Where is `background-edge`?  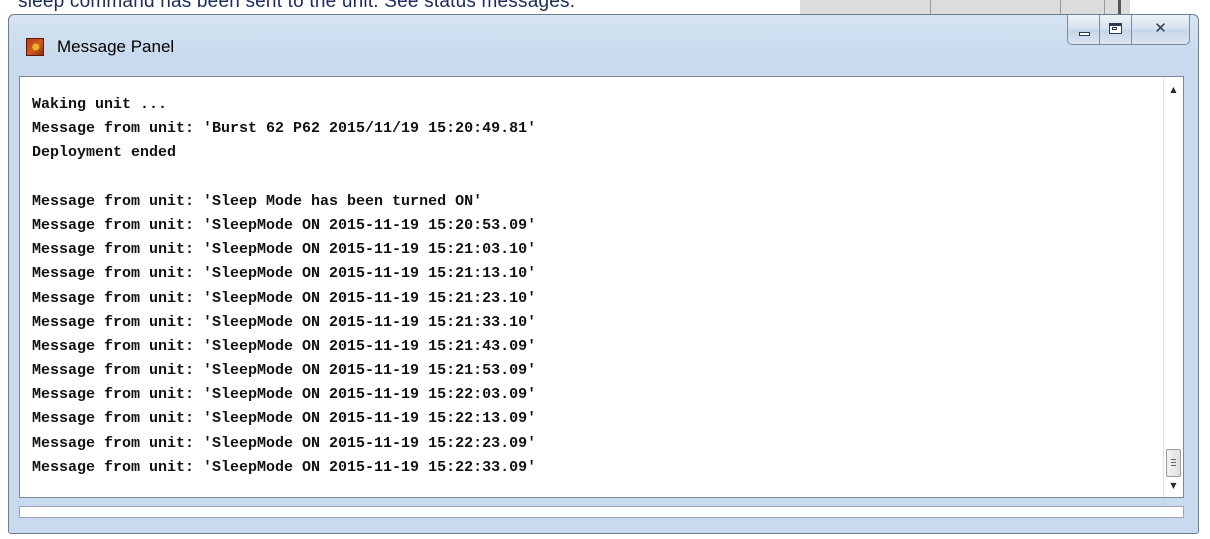 background-edge is located at coordinates (1119, 7).